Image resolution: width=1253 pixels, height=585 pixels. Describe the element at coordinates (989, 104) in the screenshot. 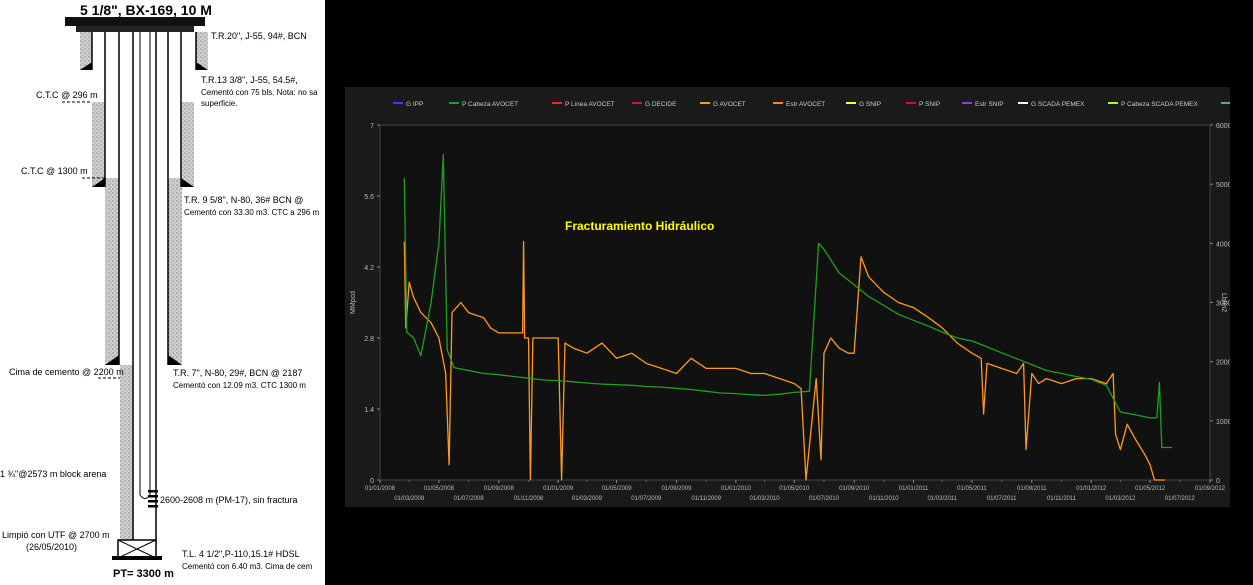

I see `legend-label: Estr SNIP` at that location.